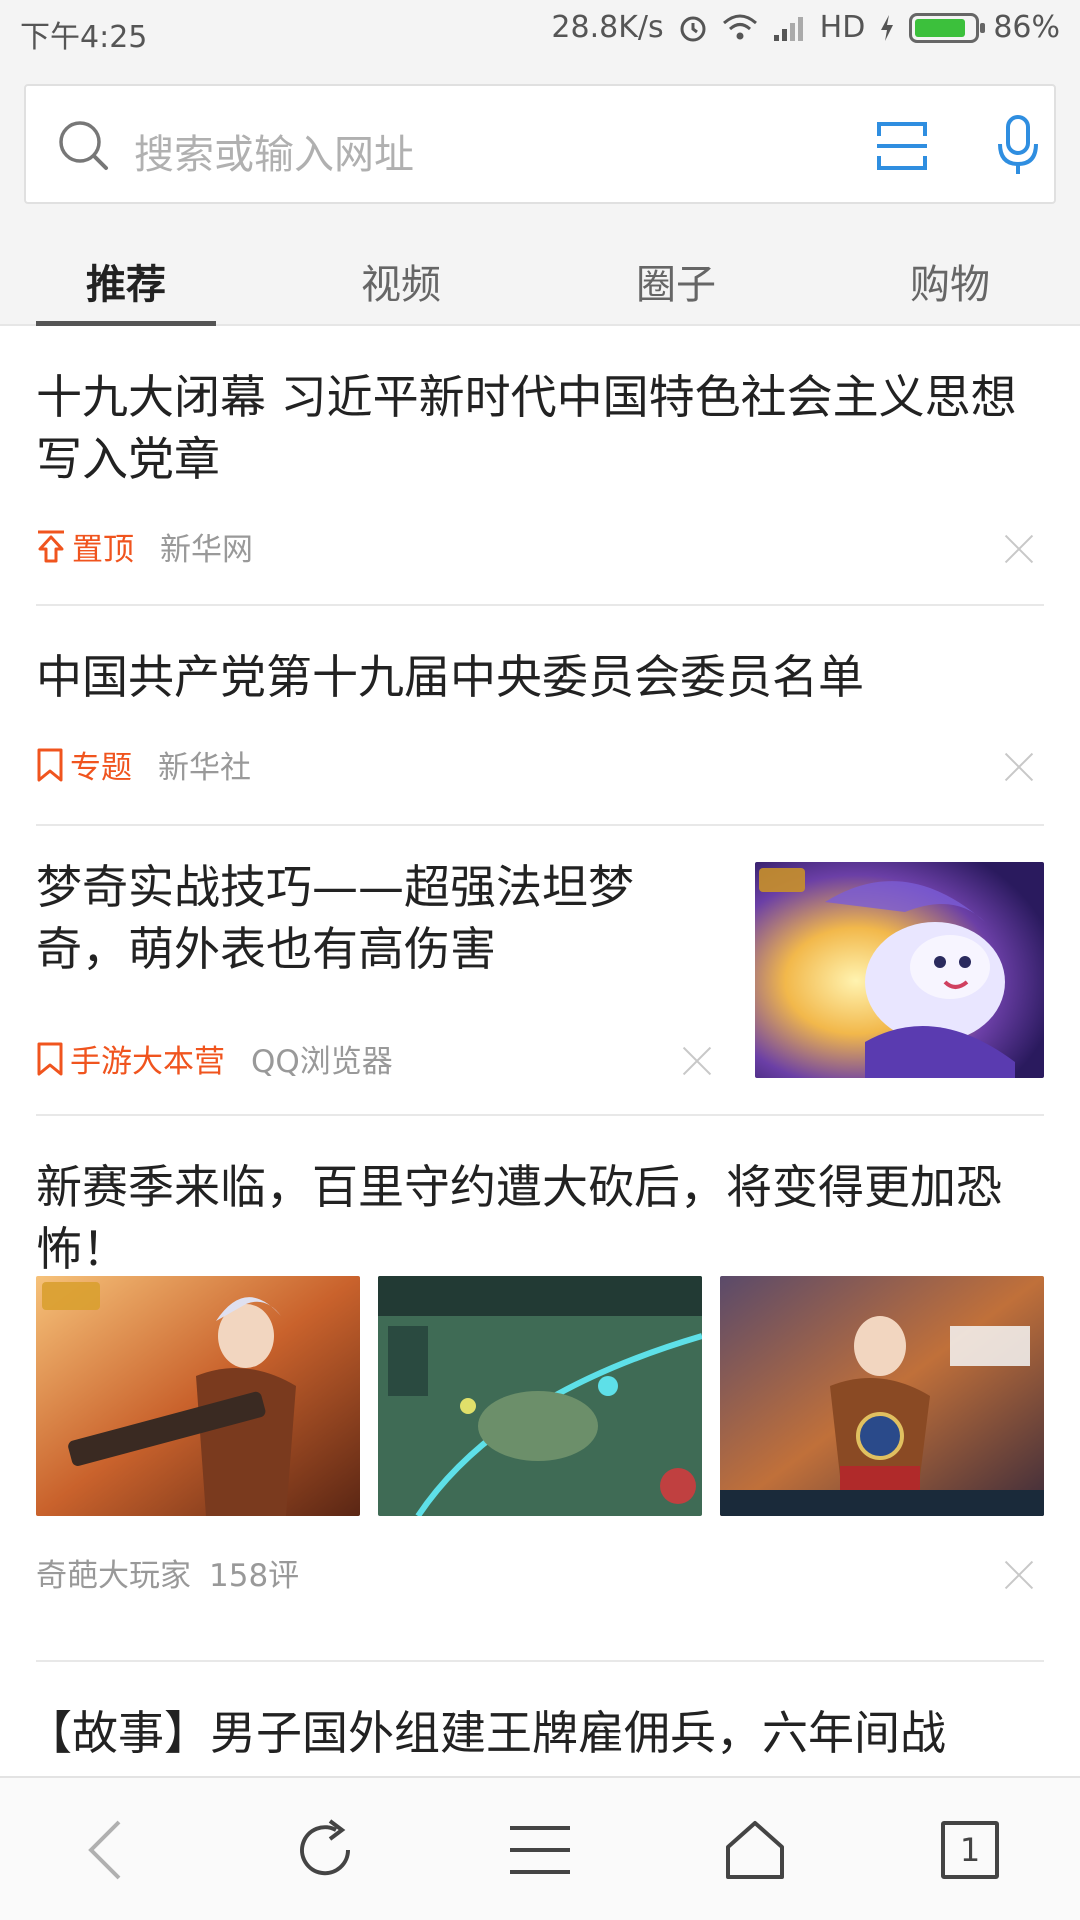 The image size is (1080, 1920). I want to click on menu-button, so click(540, 1850).